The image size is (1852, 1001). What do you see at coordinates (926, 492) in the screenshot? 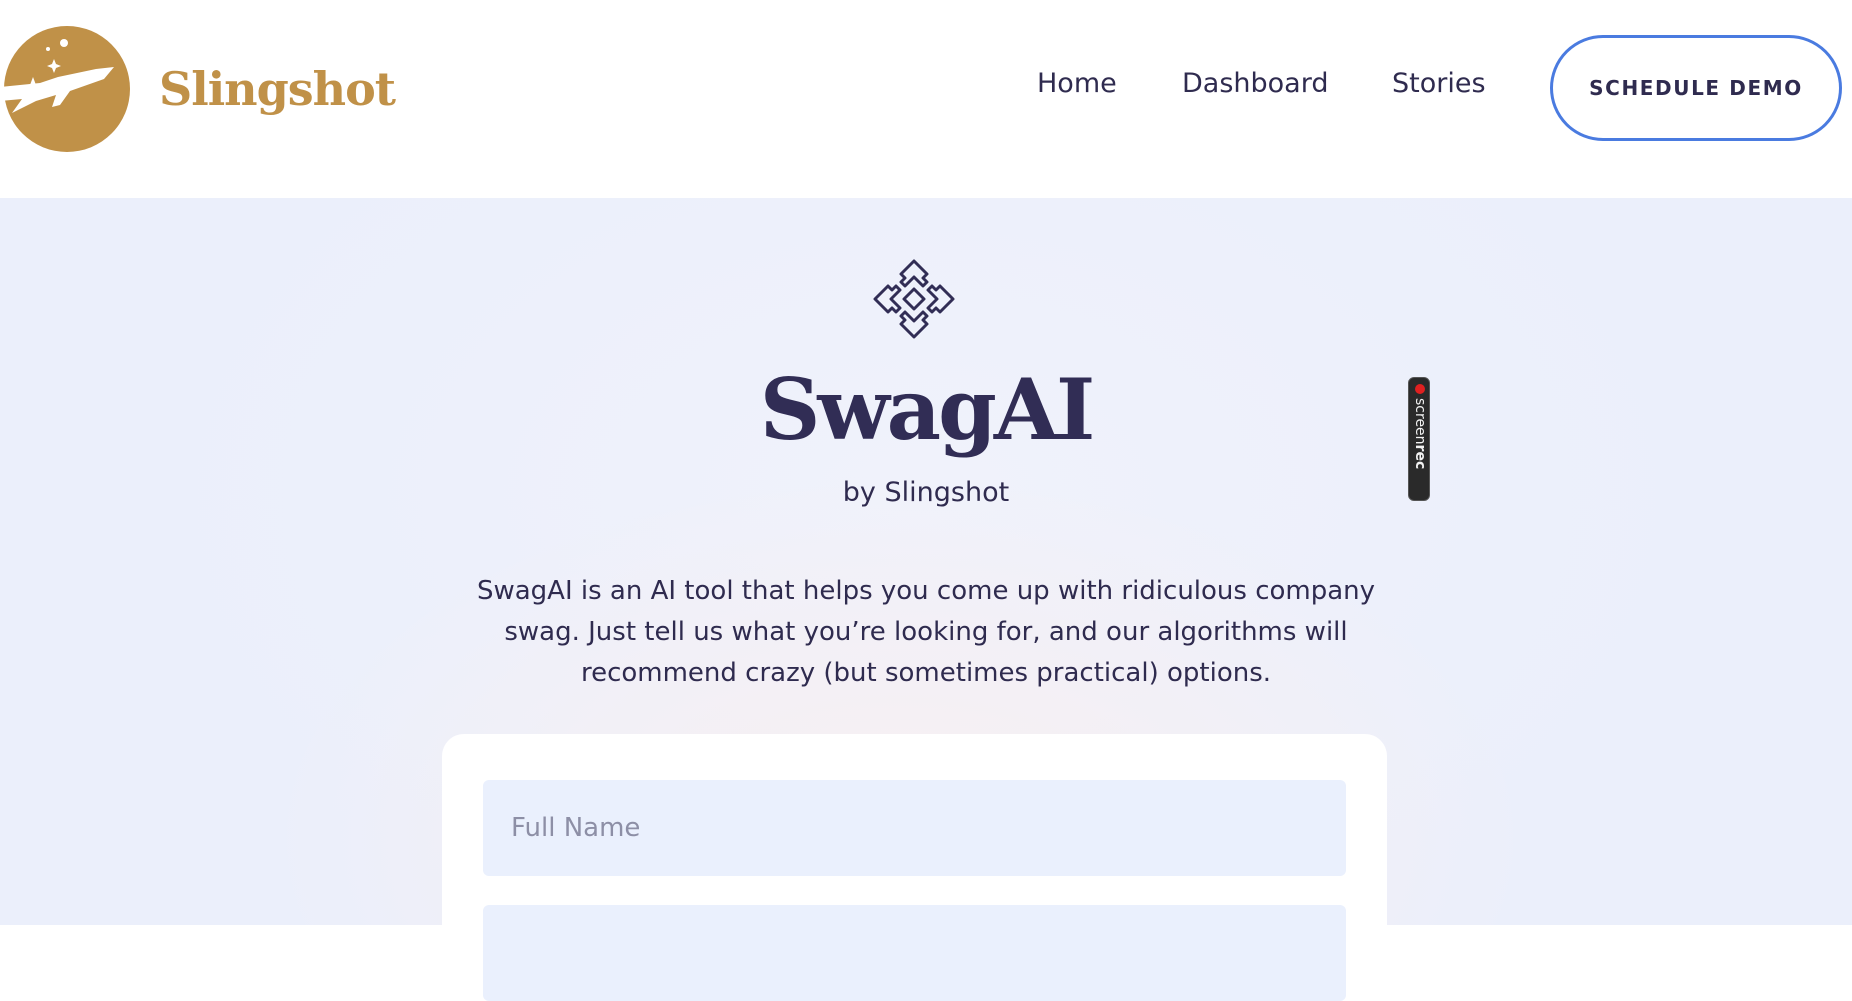
I see `page-subtitle: by Slingshot` at bounding box center [926, 492].